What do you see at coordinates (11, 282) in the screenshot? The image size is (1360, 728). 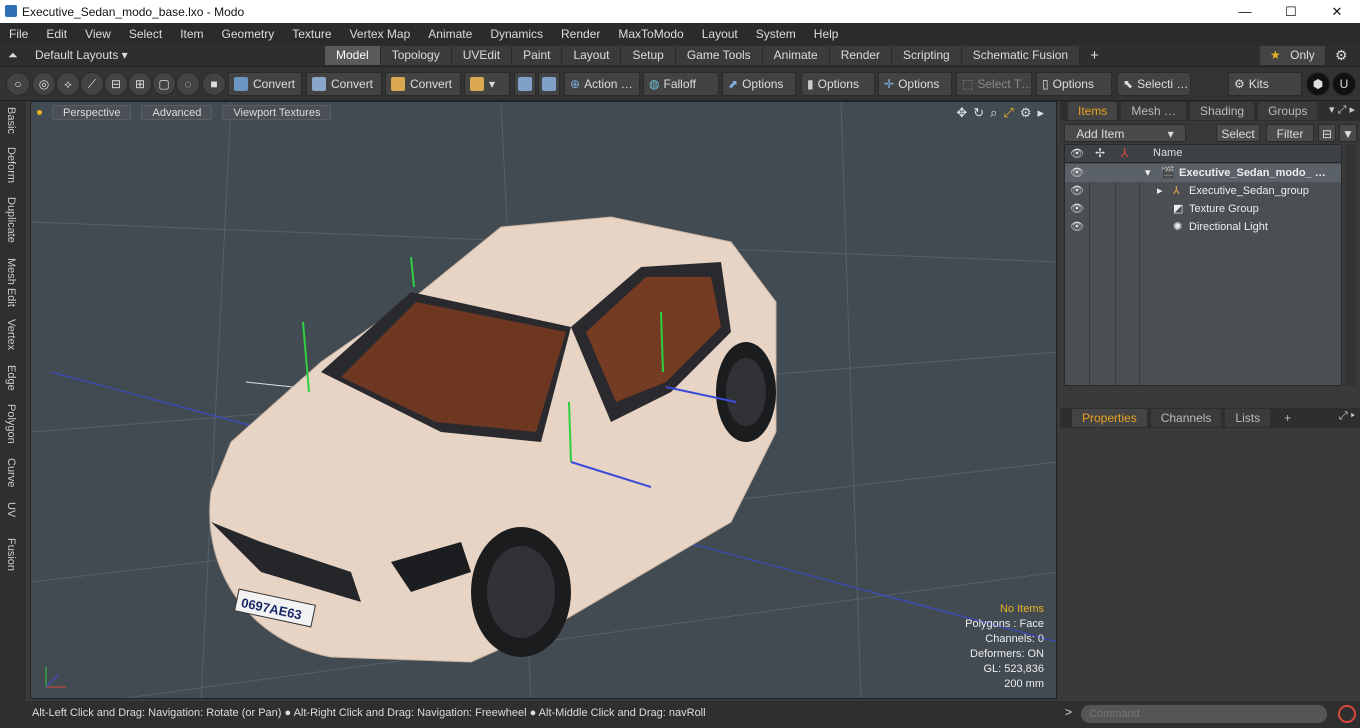 I see `sidebar-tab-mesh-edit: Mesh Edit` at bounding box center [11, 282].